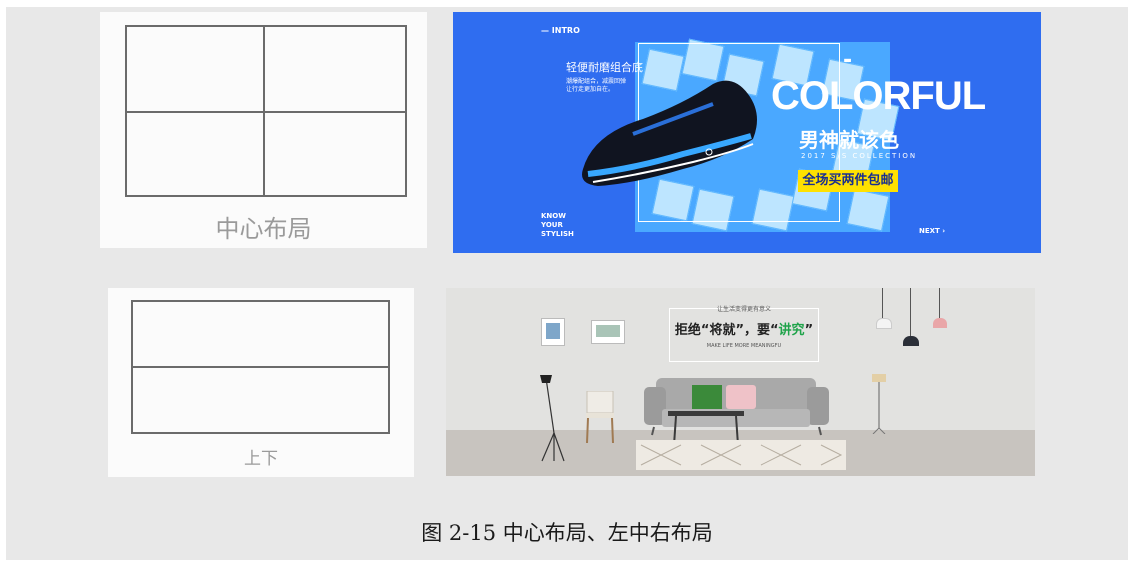 The image size is (1134, 564). Describe the element at coordinates (848, 60) in the screenshot. I see `dash-mark: -` at that location.